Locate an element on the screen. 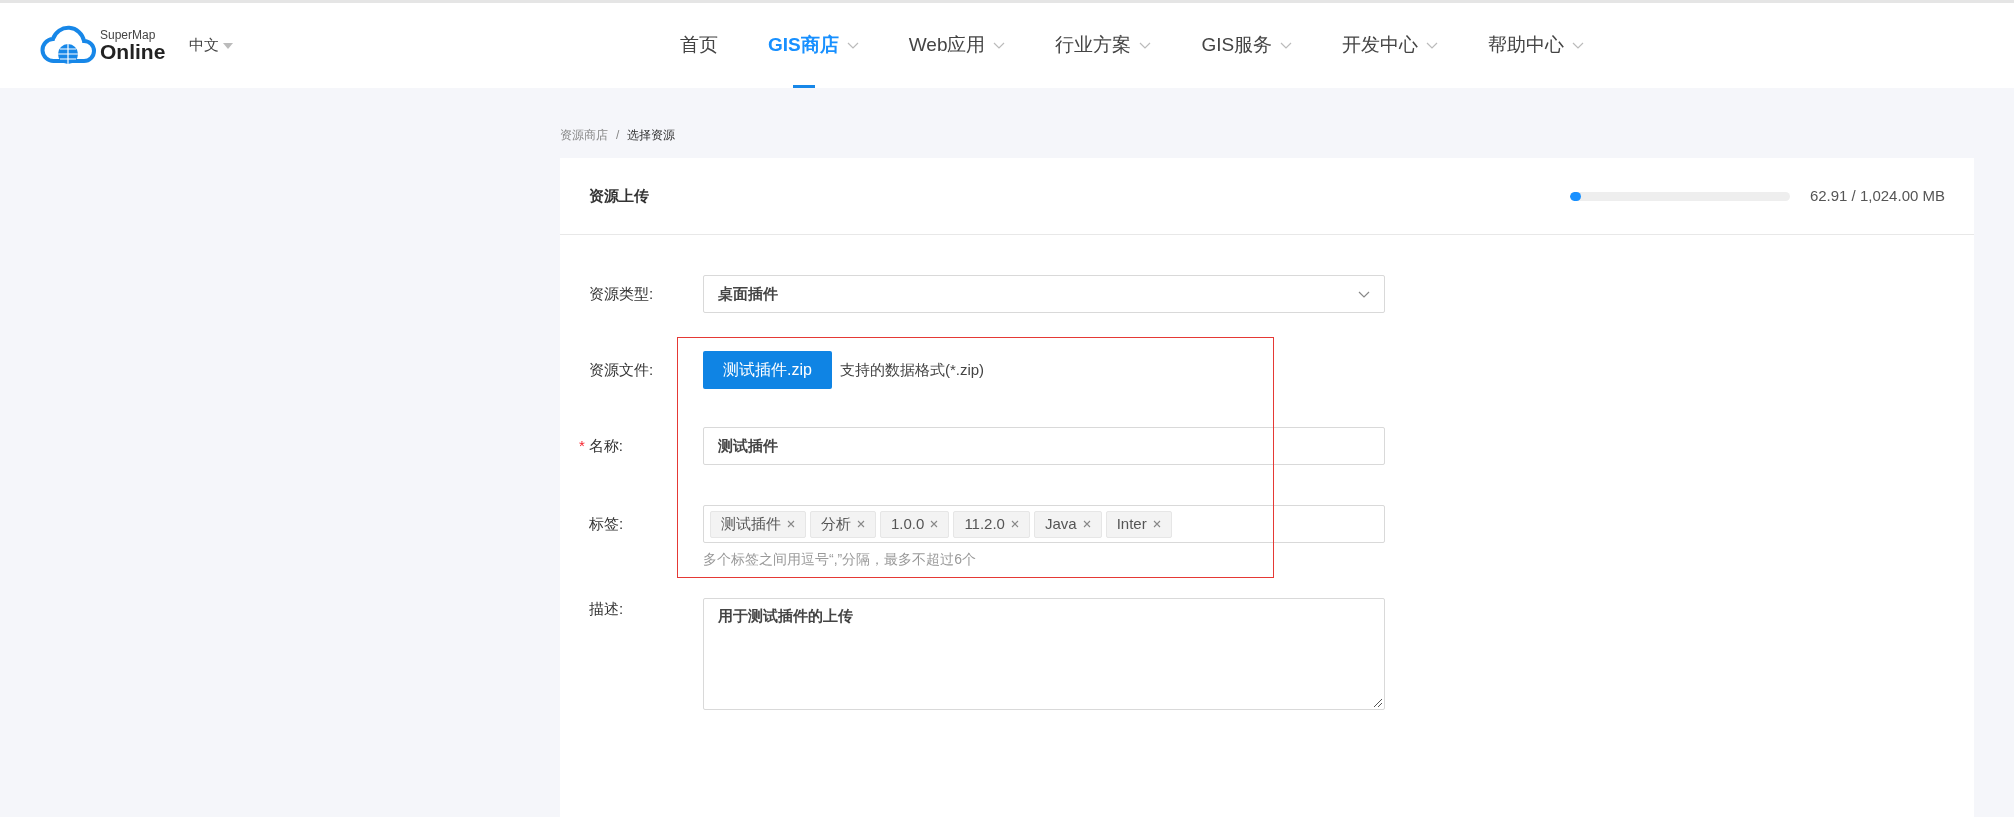 This screenshot has height=817, width=2014. description-textarea: 用于测试插件的上传 is located at coordinates (1044, 654).